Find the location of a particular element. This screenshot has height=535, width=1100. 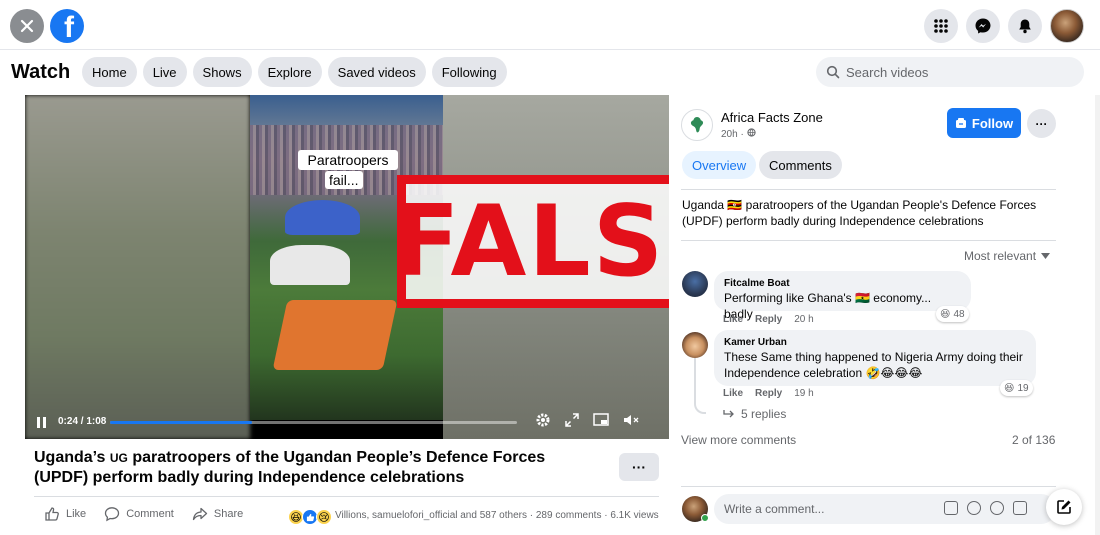

emoji-icon is located at coordinates (974, 508).